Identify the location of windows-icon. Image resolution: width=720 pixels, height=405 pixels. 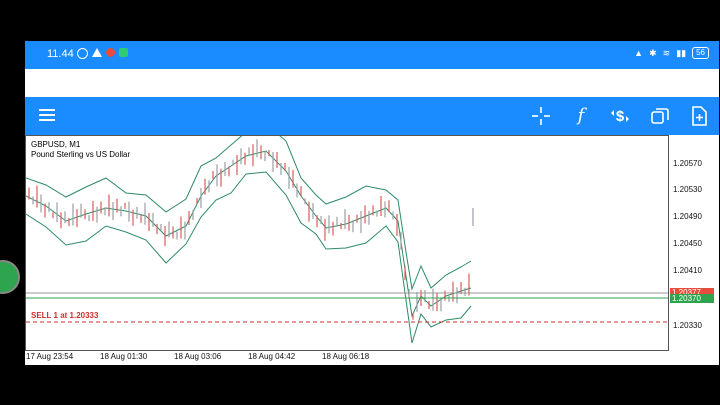
(660, 116).